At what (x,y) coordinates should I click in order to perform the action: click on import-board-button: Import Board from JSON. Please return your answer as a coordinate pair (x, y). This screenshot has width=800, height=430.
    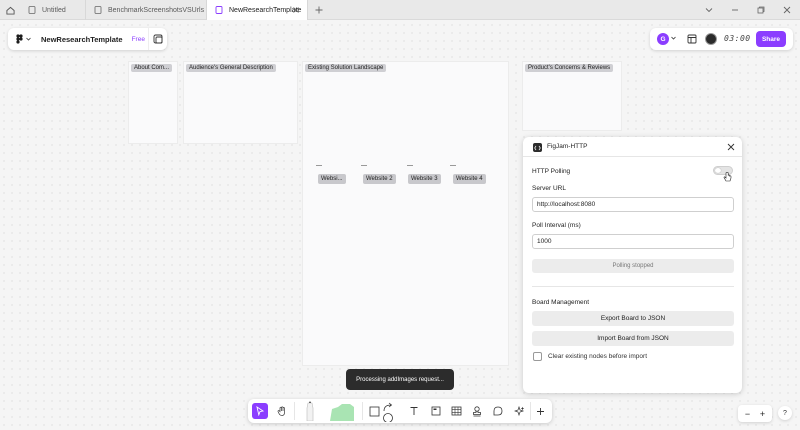
    Looking at the image, I should click on (633, 338).